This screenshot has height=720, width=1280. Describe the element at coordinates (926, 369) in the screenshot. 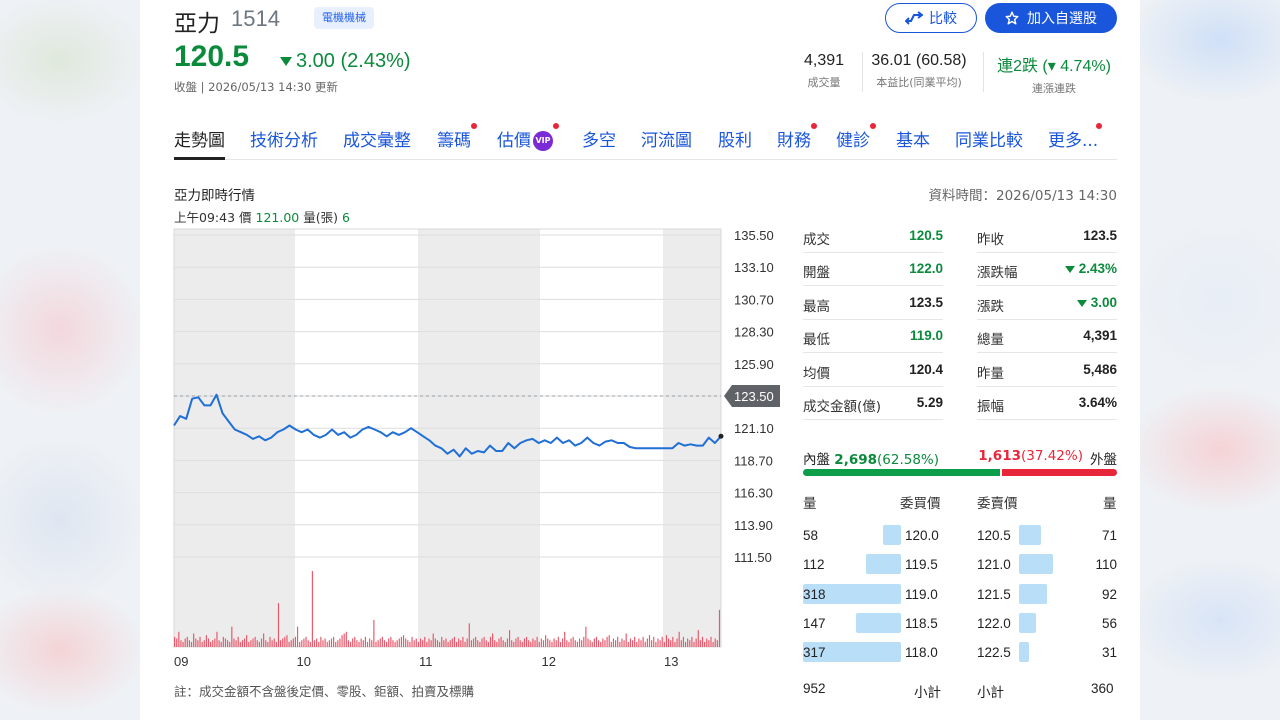

I see `quote-value-text: 120.4` at that location.